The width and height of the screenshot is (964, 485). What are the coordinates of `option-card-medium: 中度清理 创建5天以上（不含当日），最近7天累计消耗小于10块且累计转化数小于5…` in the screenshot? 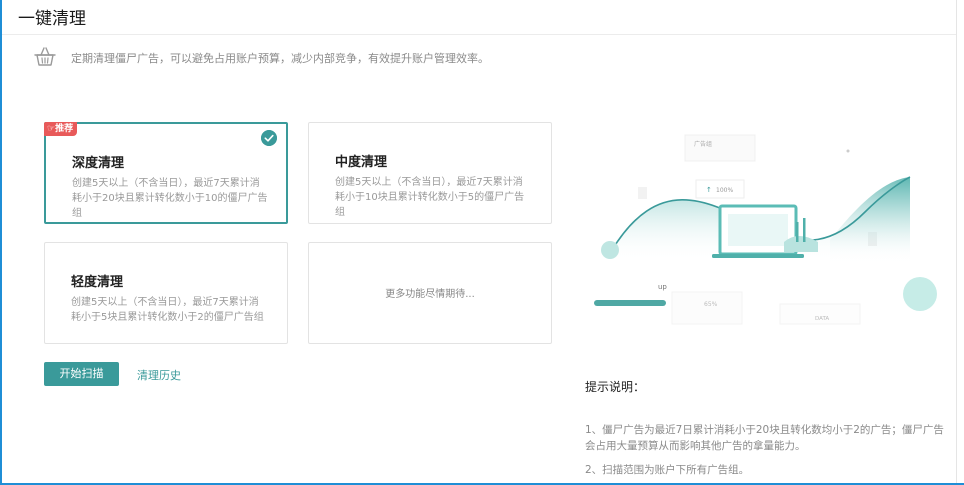 It's located at (430, 173).